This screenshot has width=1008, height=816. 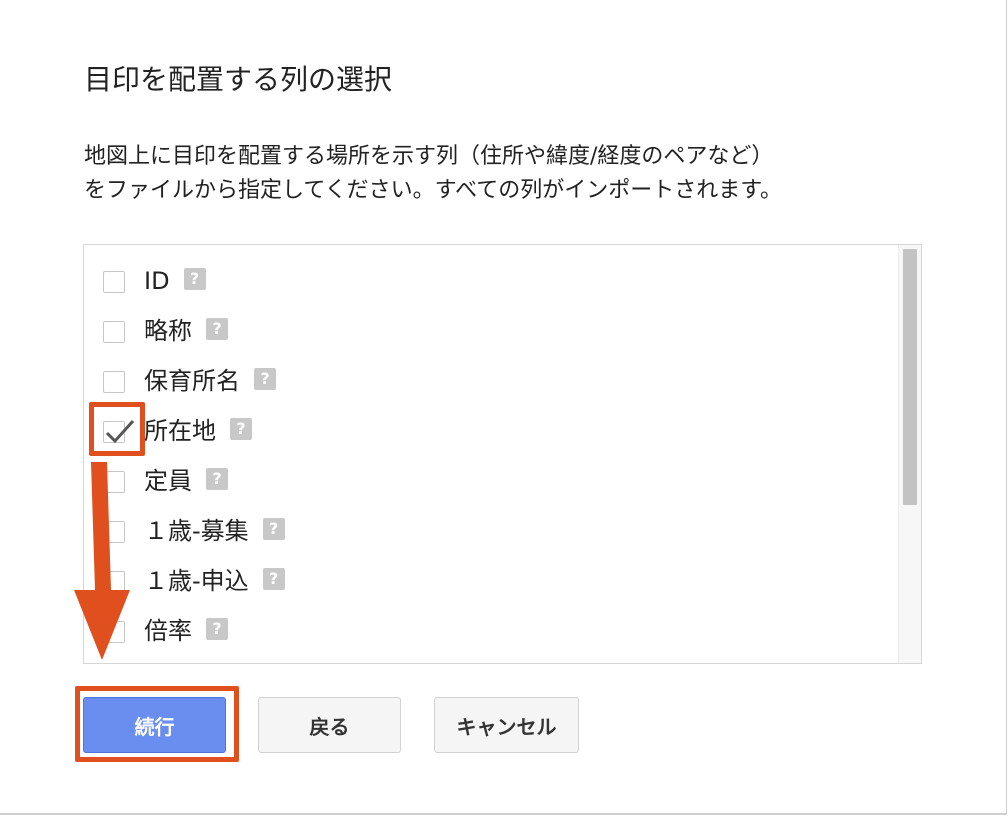 I want to click on continue-highlight-annotation, so click(x=157, y=724).